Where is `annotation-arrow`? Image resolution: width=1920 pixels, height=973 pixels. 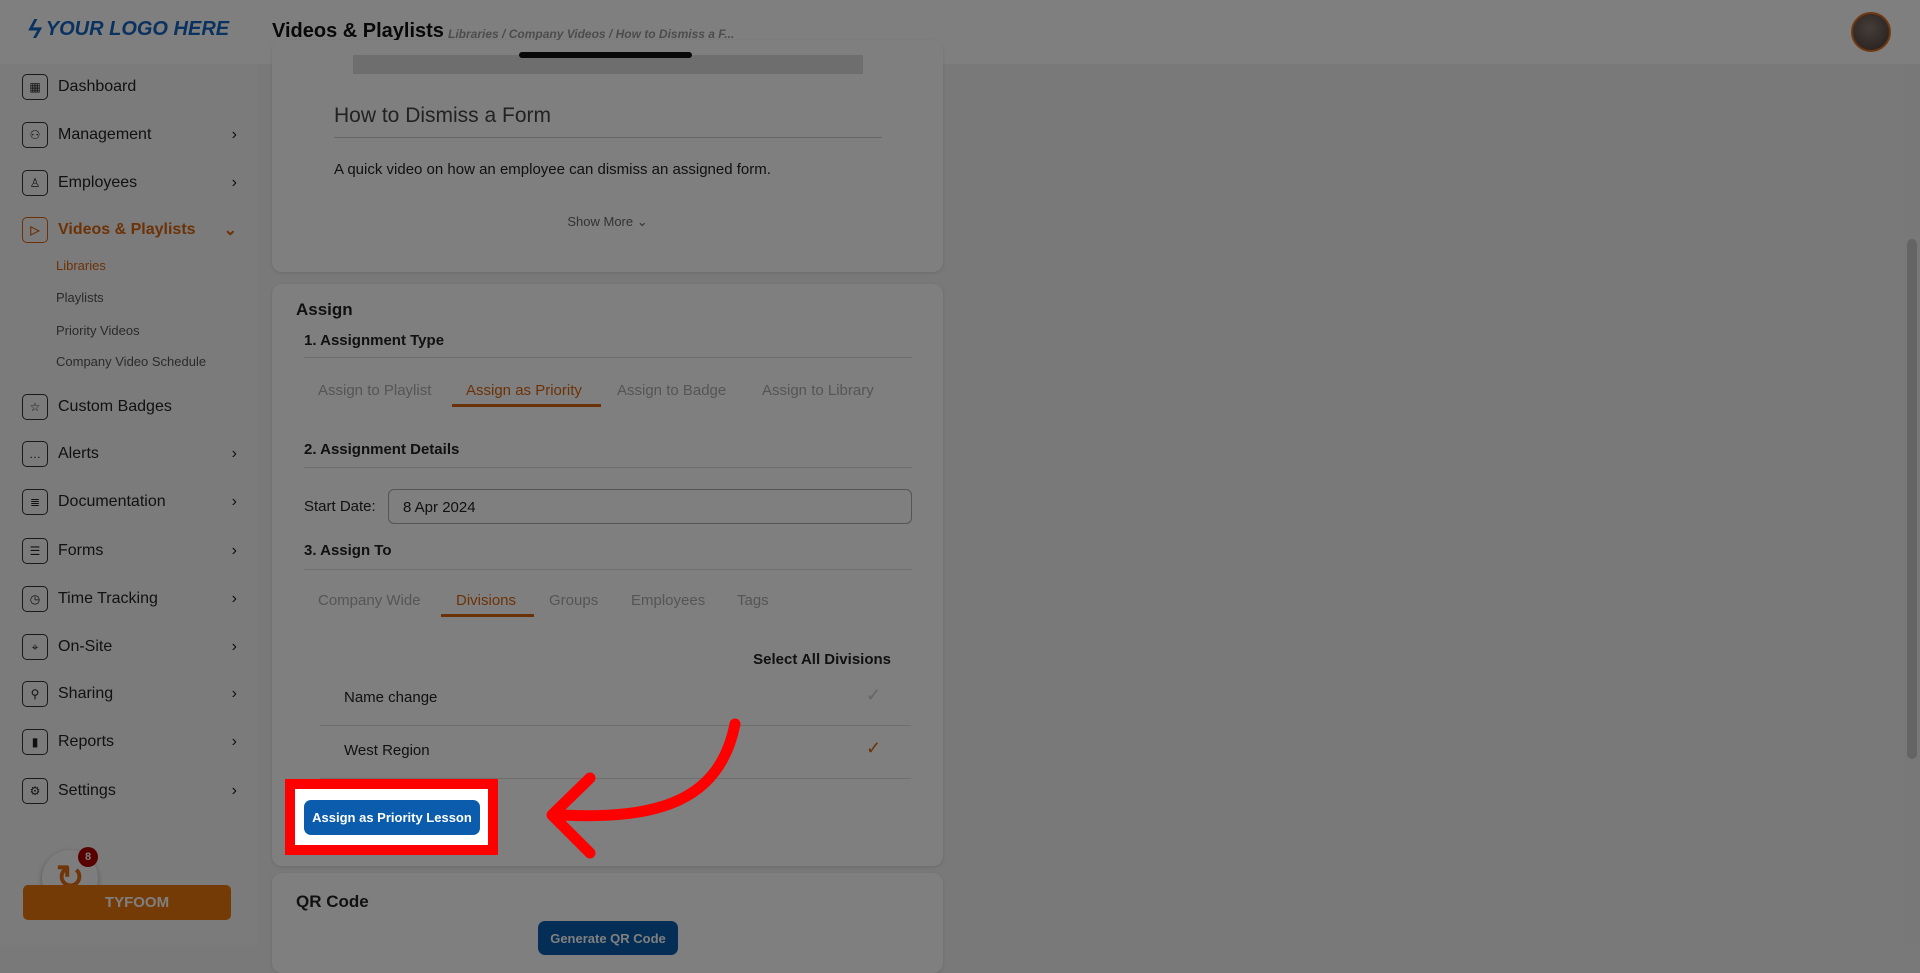 annotation-arrow is located at coordinates (643, 788).